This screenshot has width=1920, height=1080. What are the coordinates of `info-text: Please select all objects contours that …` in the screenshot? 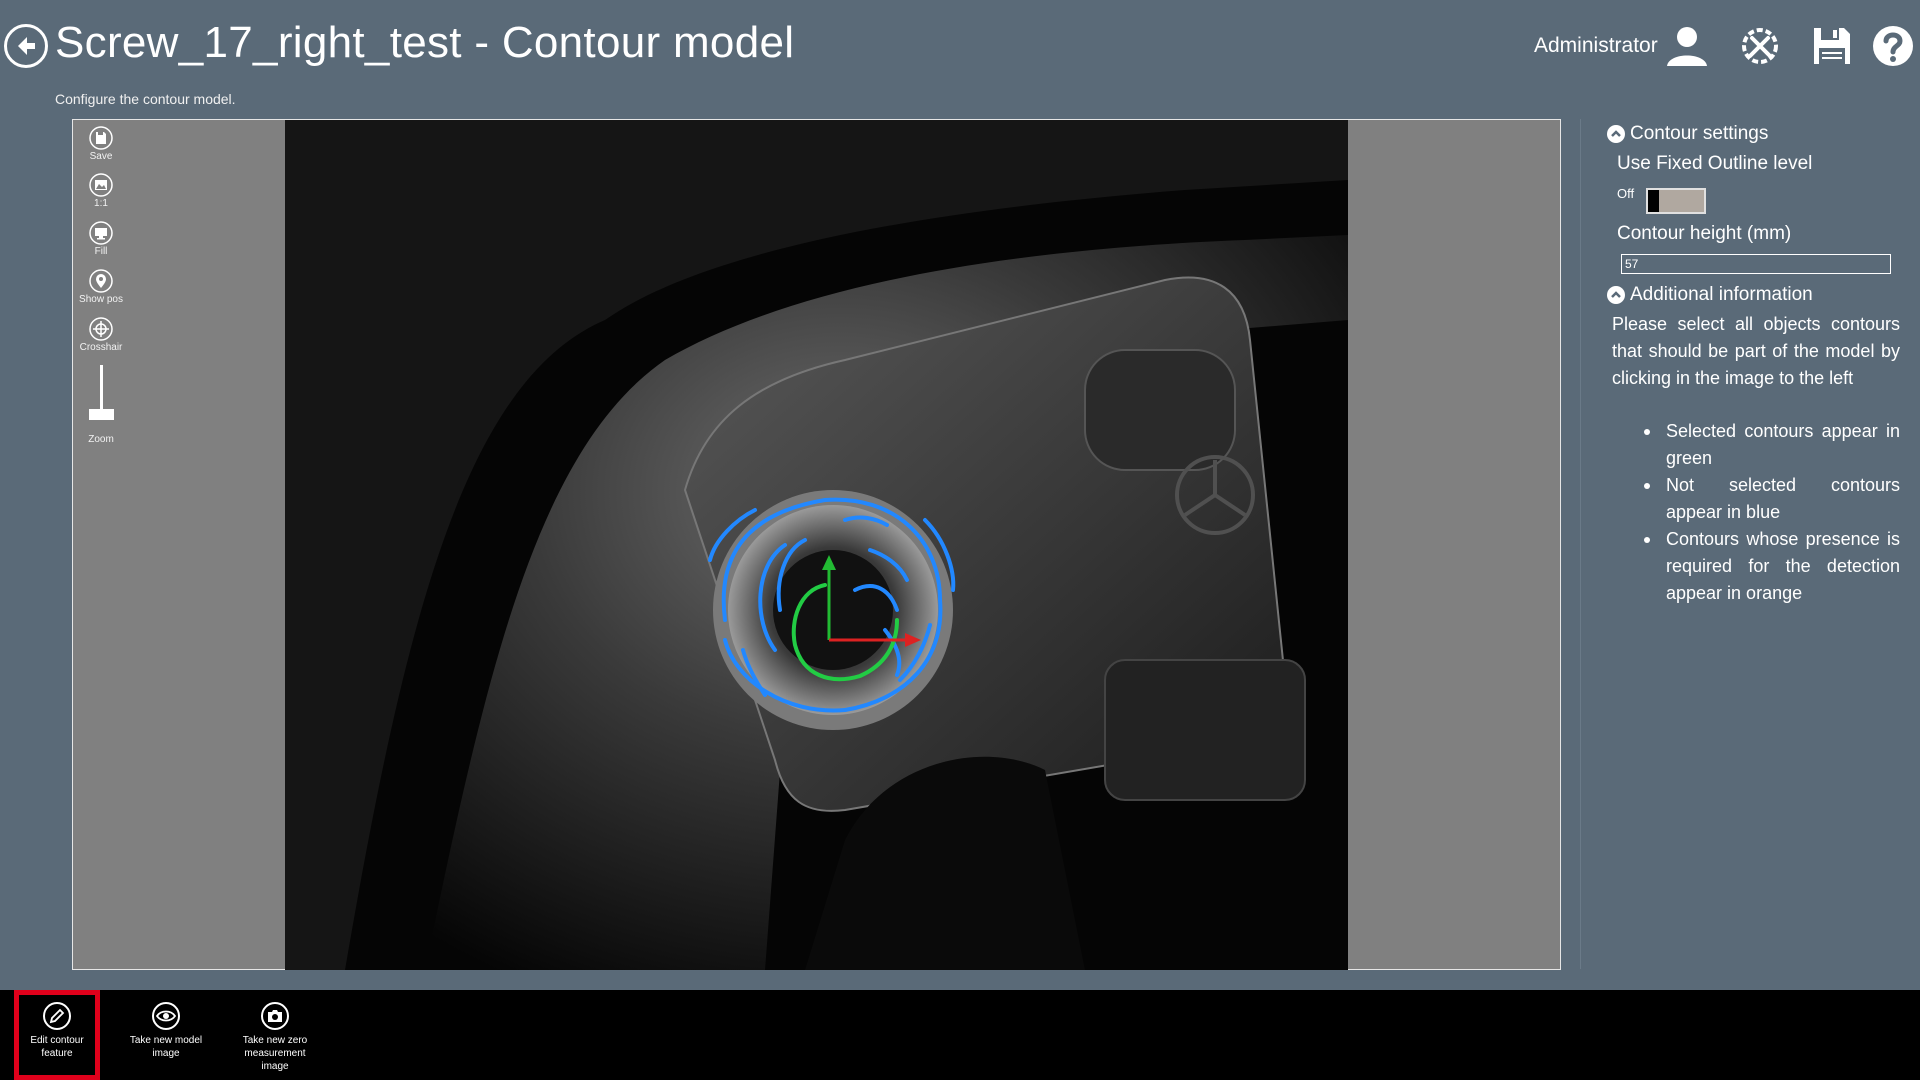 It's located at (1756, 351).